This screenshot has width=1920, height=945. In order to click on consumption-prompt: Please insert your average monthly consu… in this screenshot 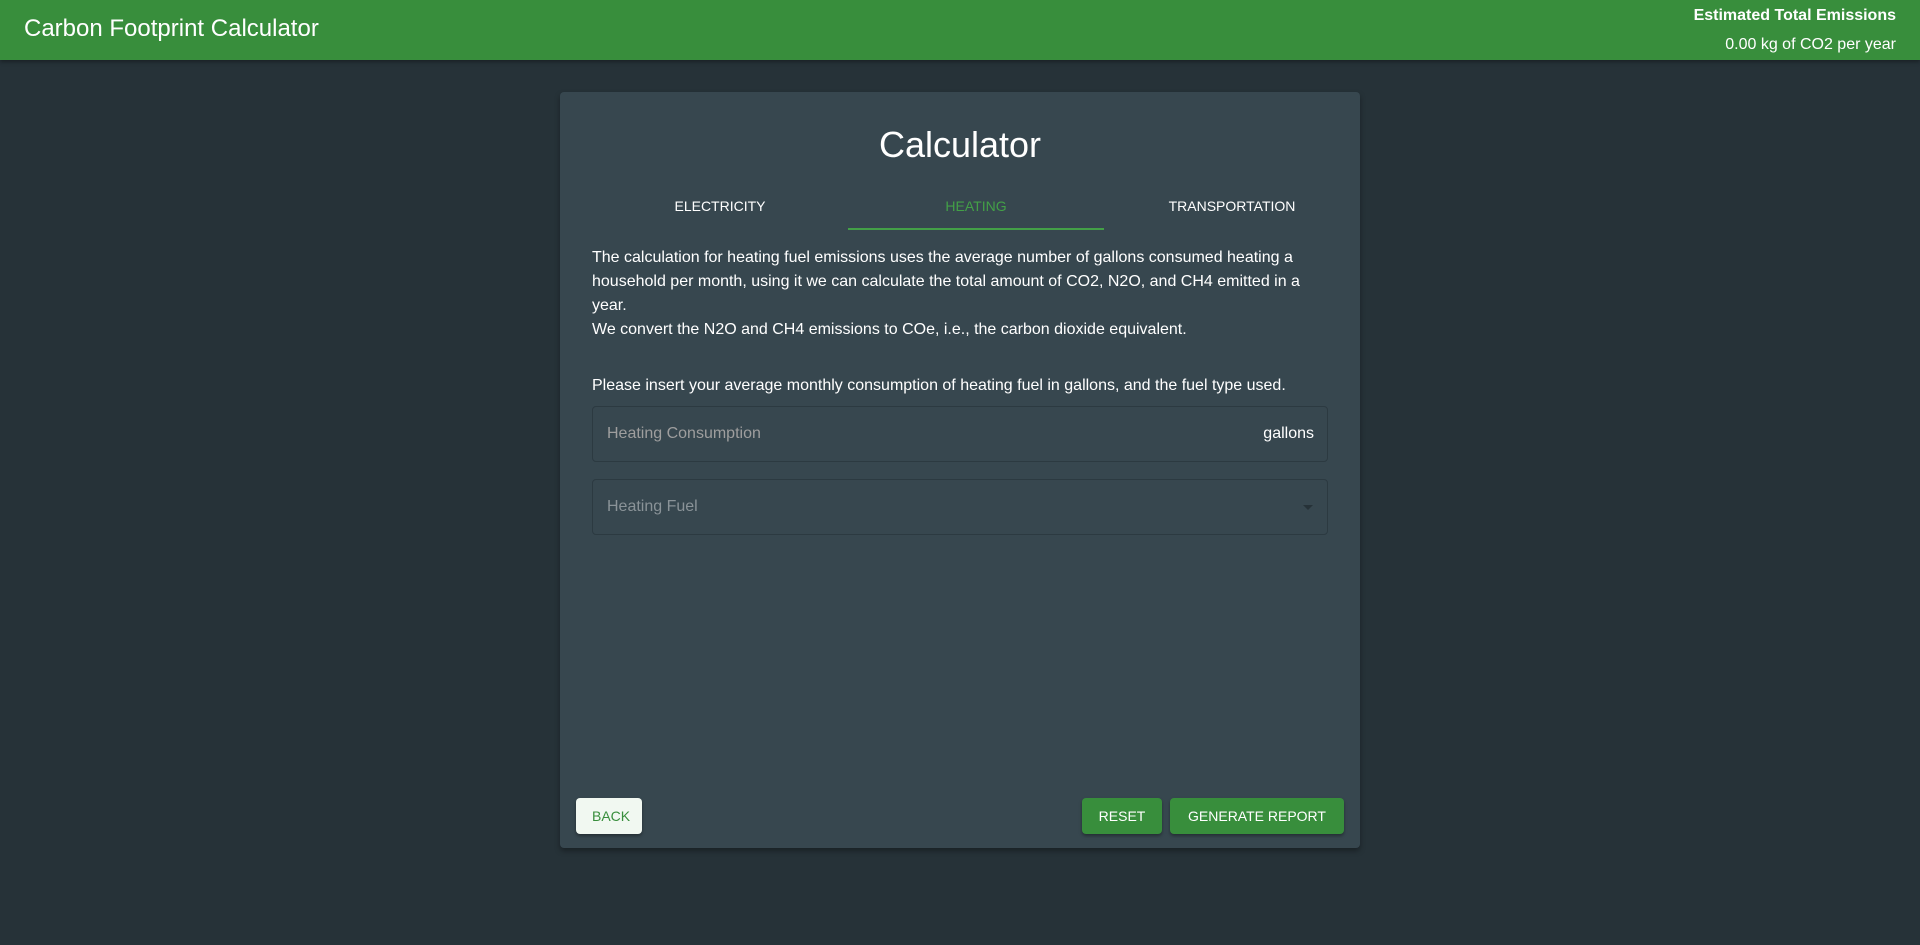, I will do `click(939, 385)`.